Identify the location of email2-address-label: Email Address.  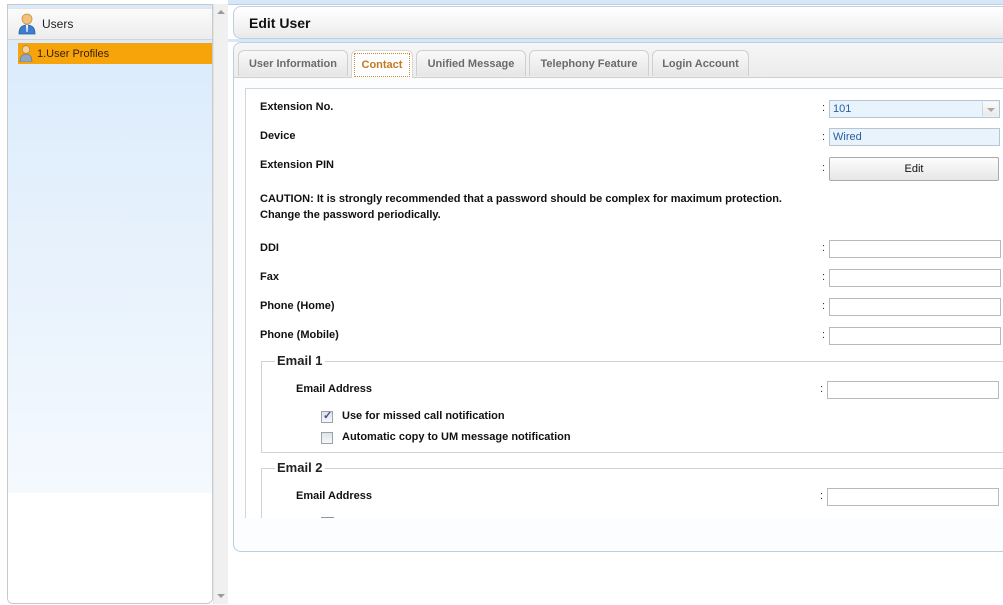
(334, 496).